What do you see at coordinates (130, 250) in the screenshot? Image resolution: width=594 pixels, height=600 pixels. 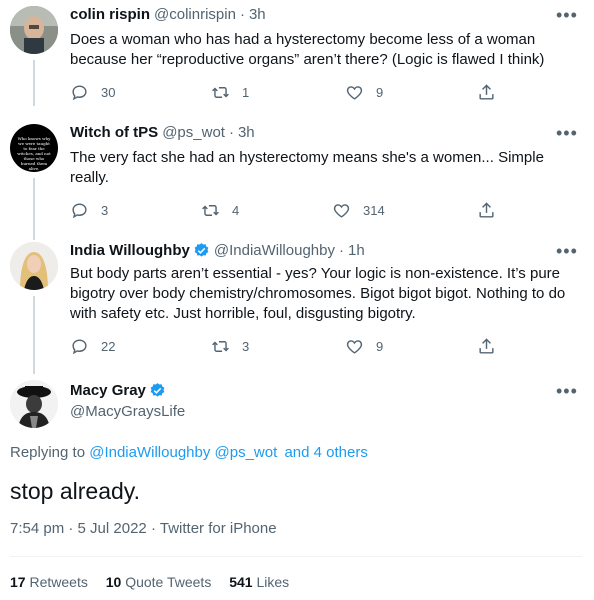 I see `author-name: India Willoughby` at bounding box center [130, 250].